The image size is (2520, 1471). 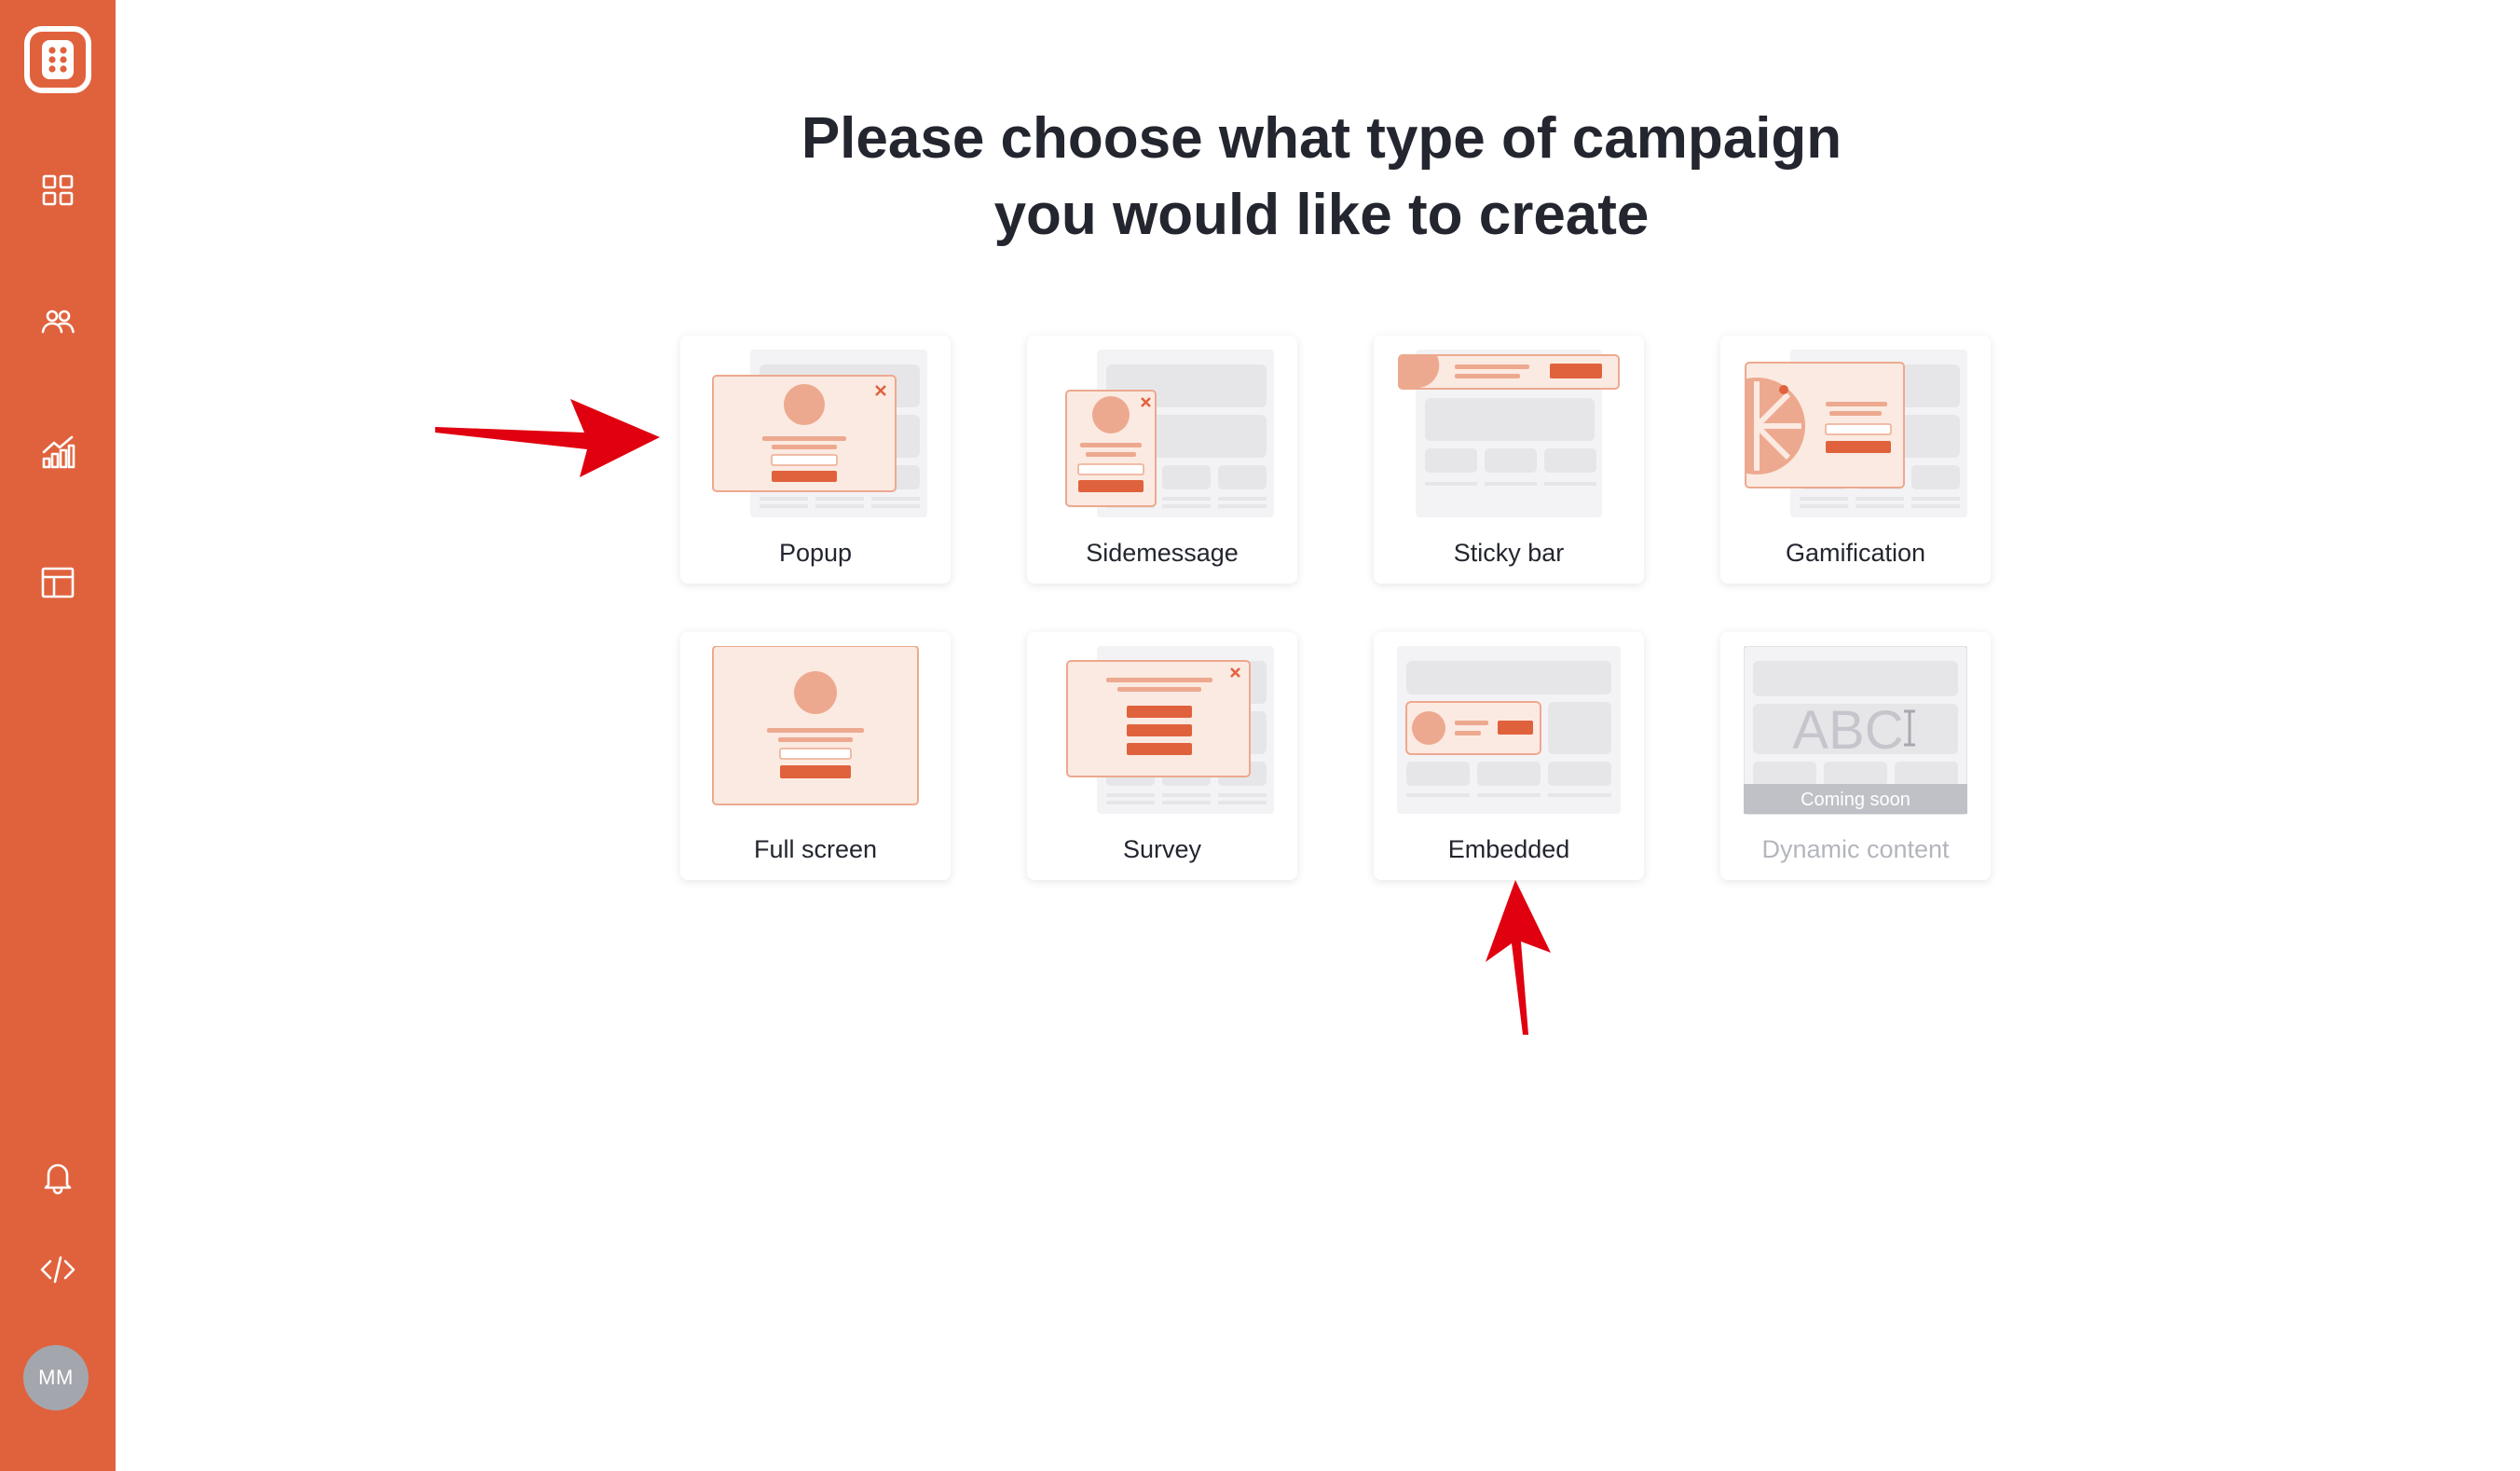 I want to click on campaign-type-dynamic-content: ABC Coming soon Dynamic content, so click(x=1855, y=756).